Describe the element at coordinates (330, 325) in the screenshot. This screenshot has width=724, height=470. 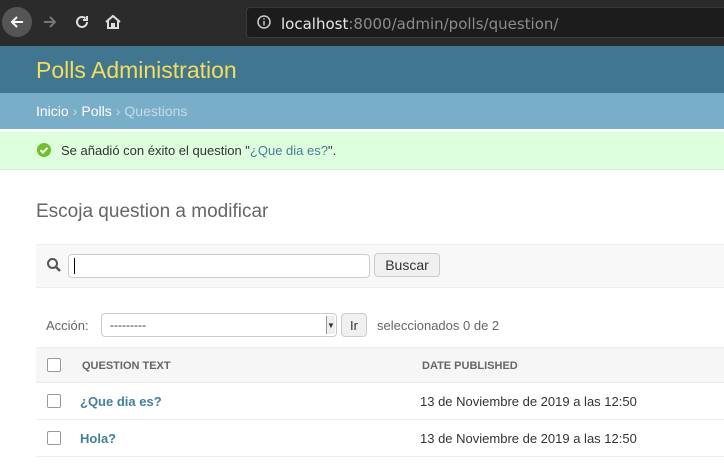
I see `chevron-down-icon: ▼` at that location.